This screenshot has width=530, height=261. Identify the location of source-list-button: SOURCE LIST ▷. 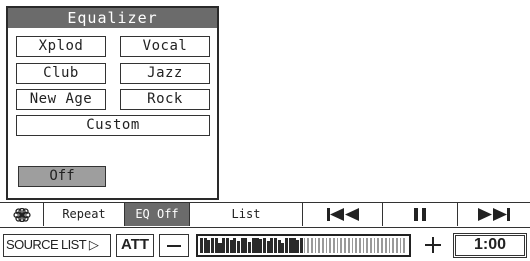
(57, 245).